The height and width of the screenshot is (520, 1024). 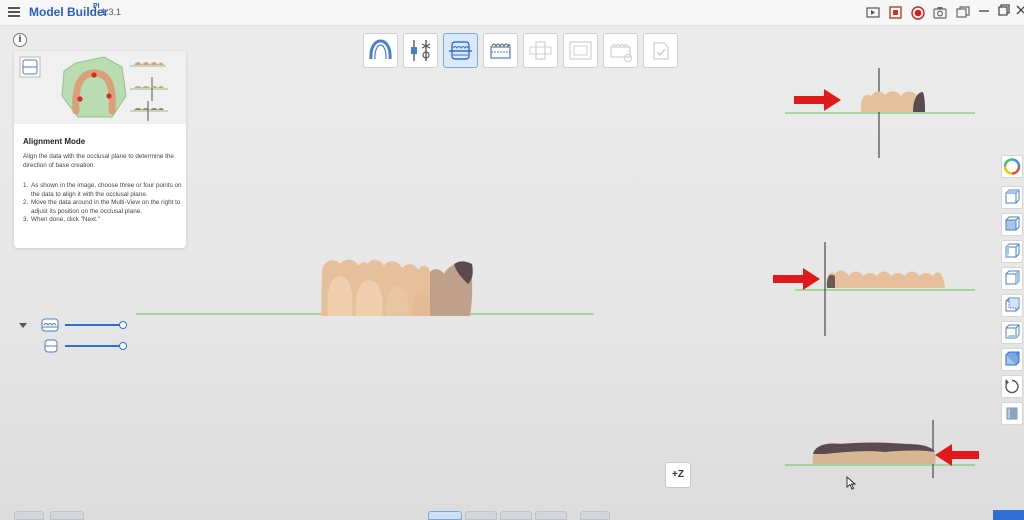 I want to click on minimize-icon, so click(x=984, y=12).